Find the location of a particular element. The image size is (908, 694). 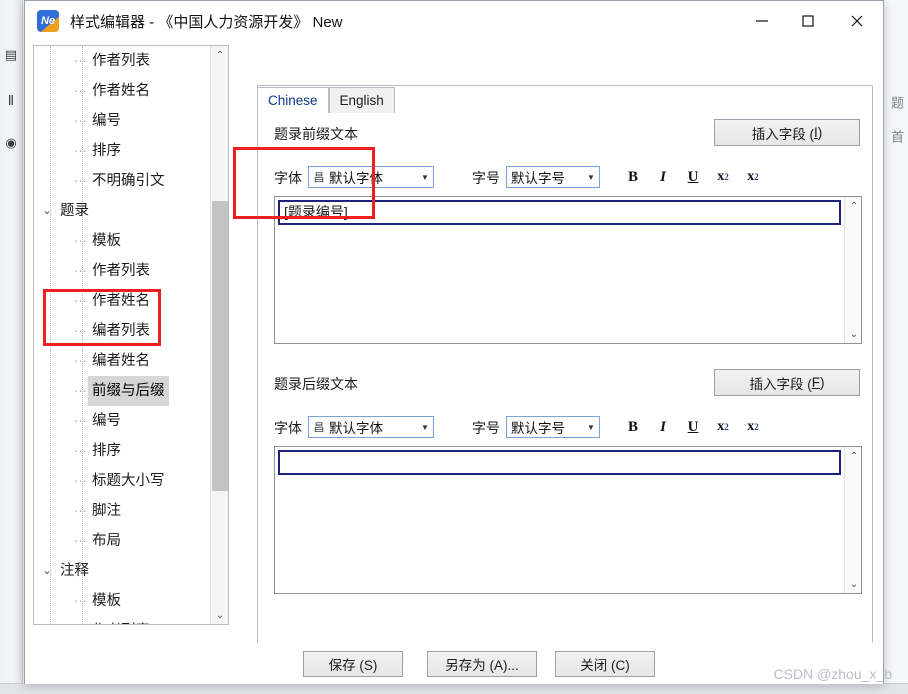

prefix-subscript-button: x2 is located at coordinates (723, 177).